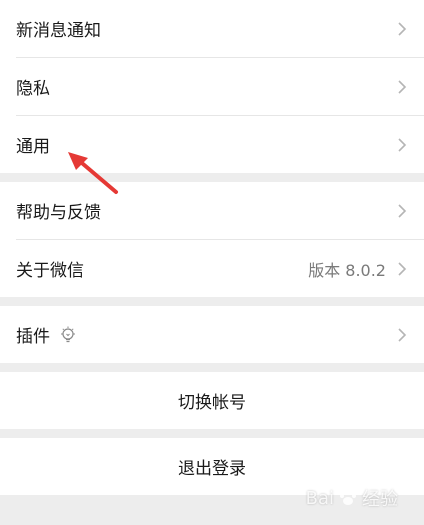 The height and width of the screenshot is (525, 424). Describe the element at coordinates (68, 334) in the screenshot. I see `lightbulb-icon` at that location.